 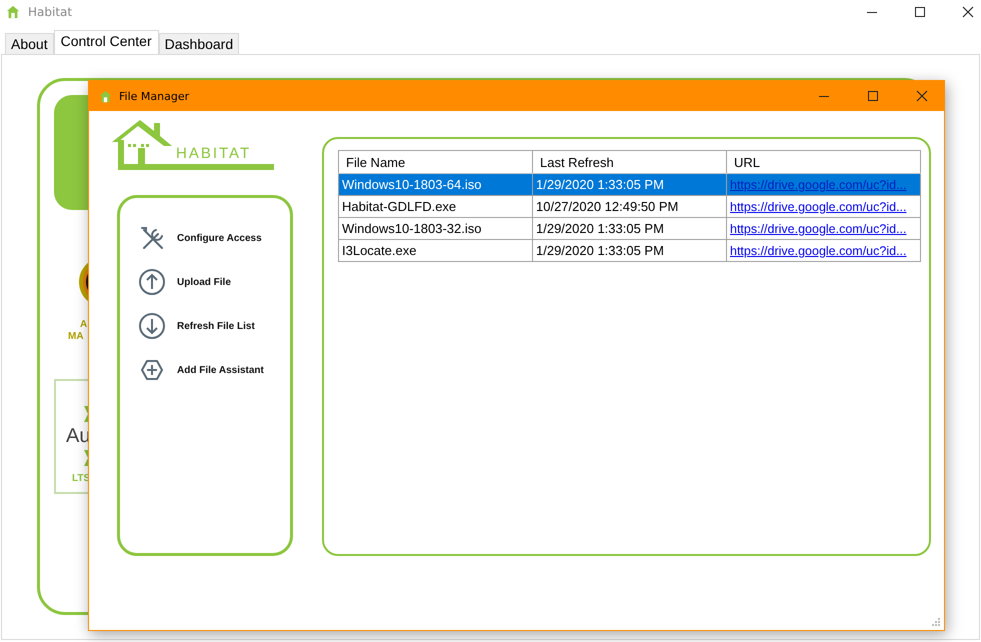 What do you see at coordinates (106, 42) in the screenshot?
I see `tab: Control Center` at bounding box center [106, 42].